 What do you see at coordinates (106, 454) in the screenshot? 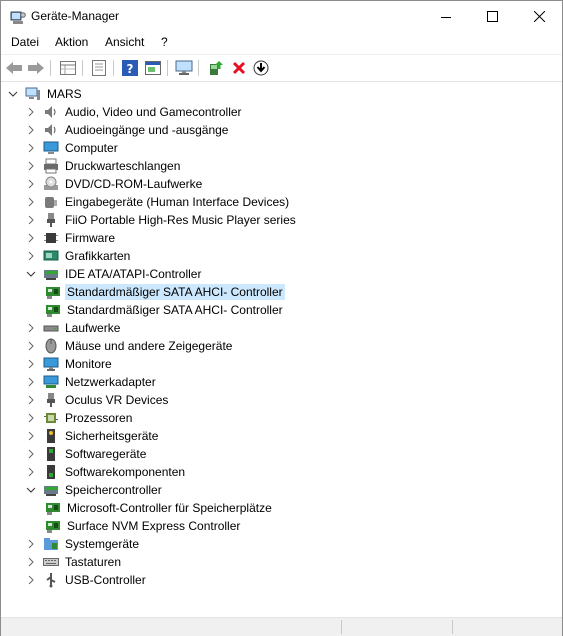
I see `tree-item-label: Softwaregeräte` at bounding box center [106, 454].